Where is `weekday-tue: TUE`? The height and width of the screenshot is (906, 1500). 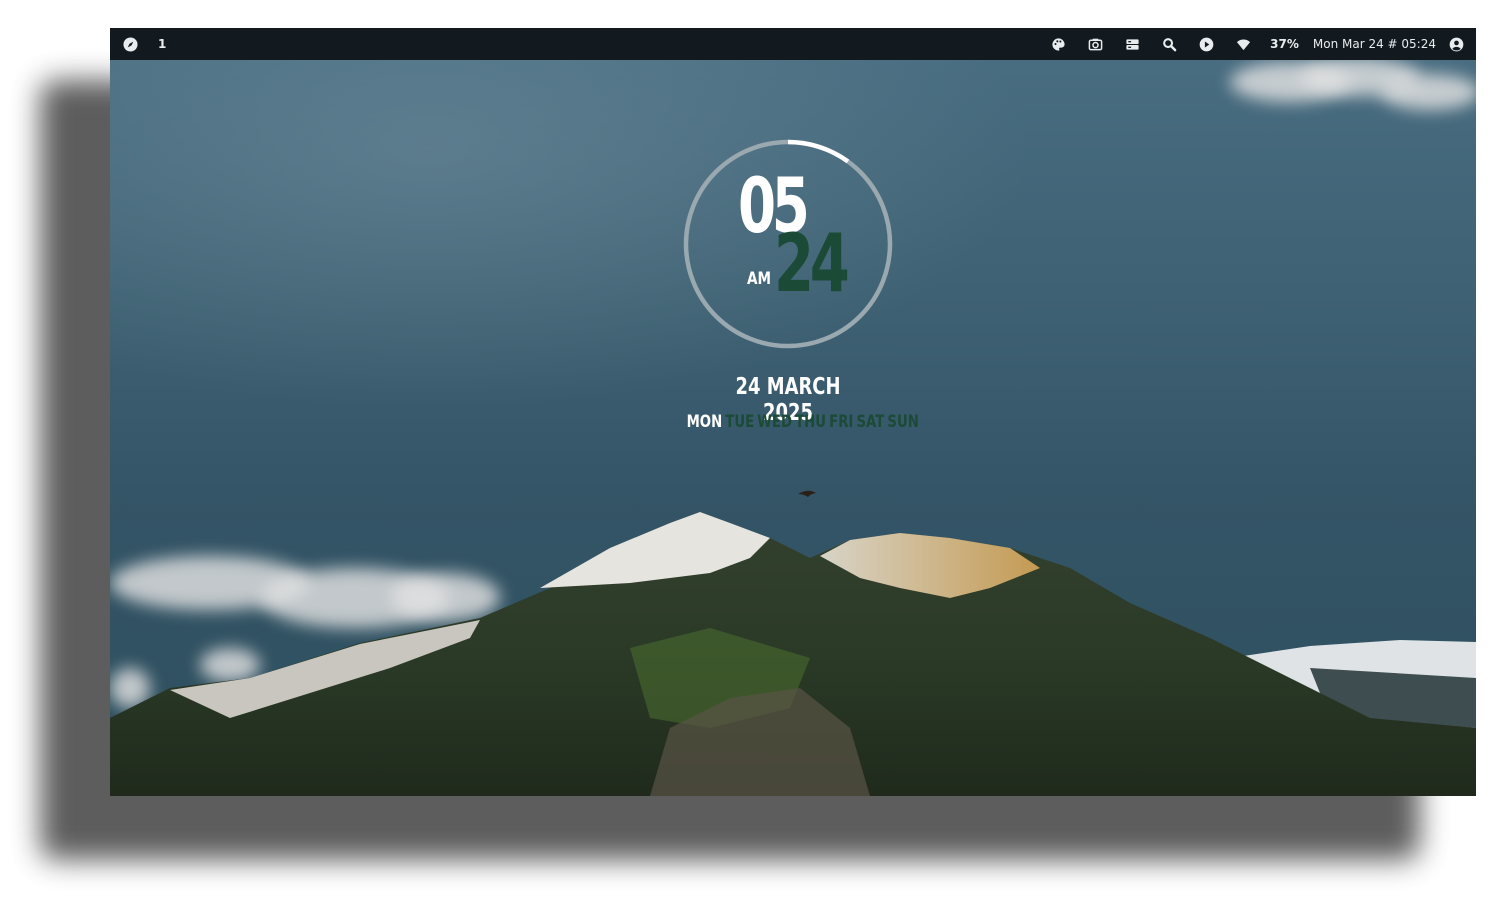
weekday-tue: TUE is located at coordinates (740, 422).